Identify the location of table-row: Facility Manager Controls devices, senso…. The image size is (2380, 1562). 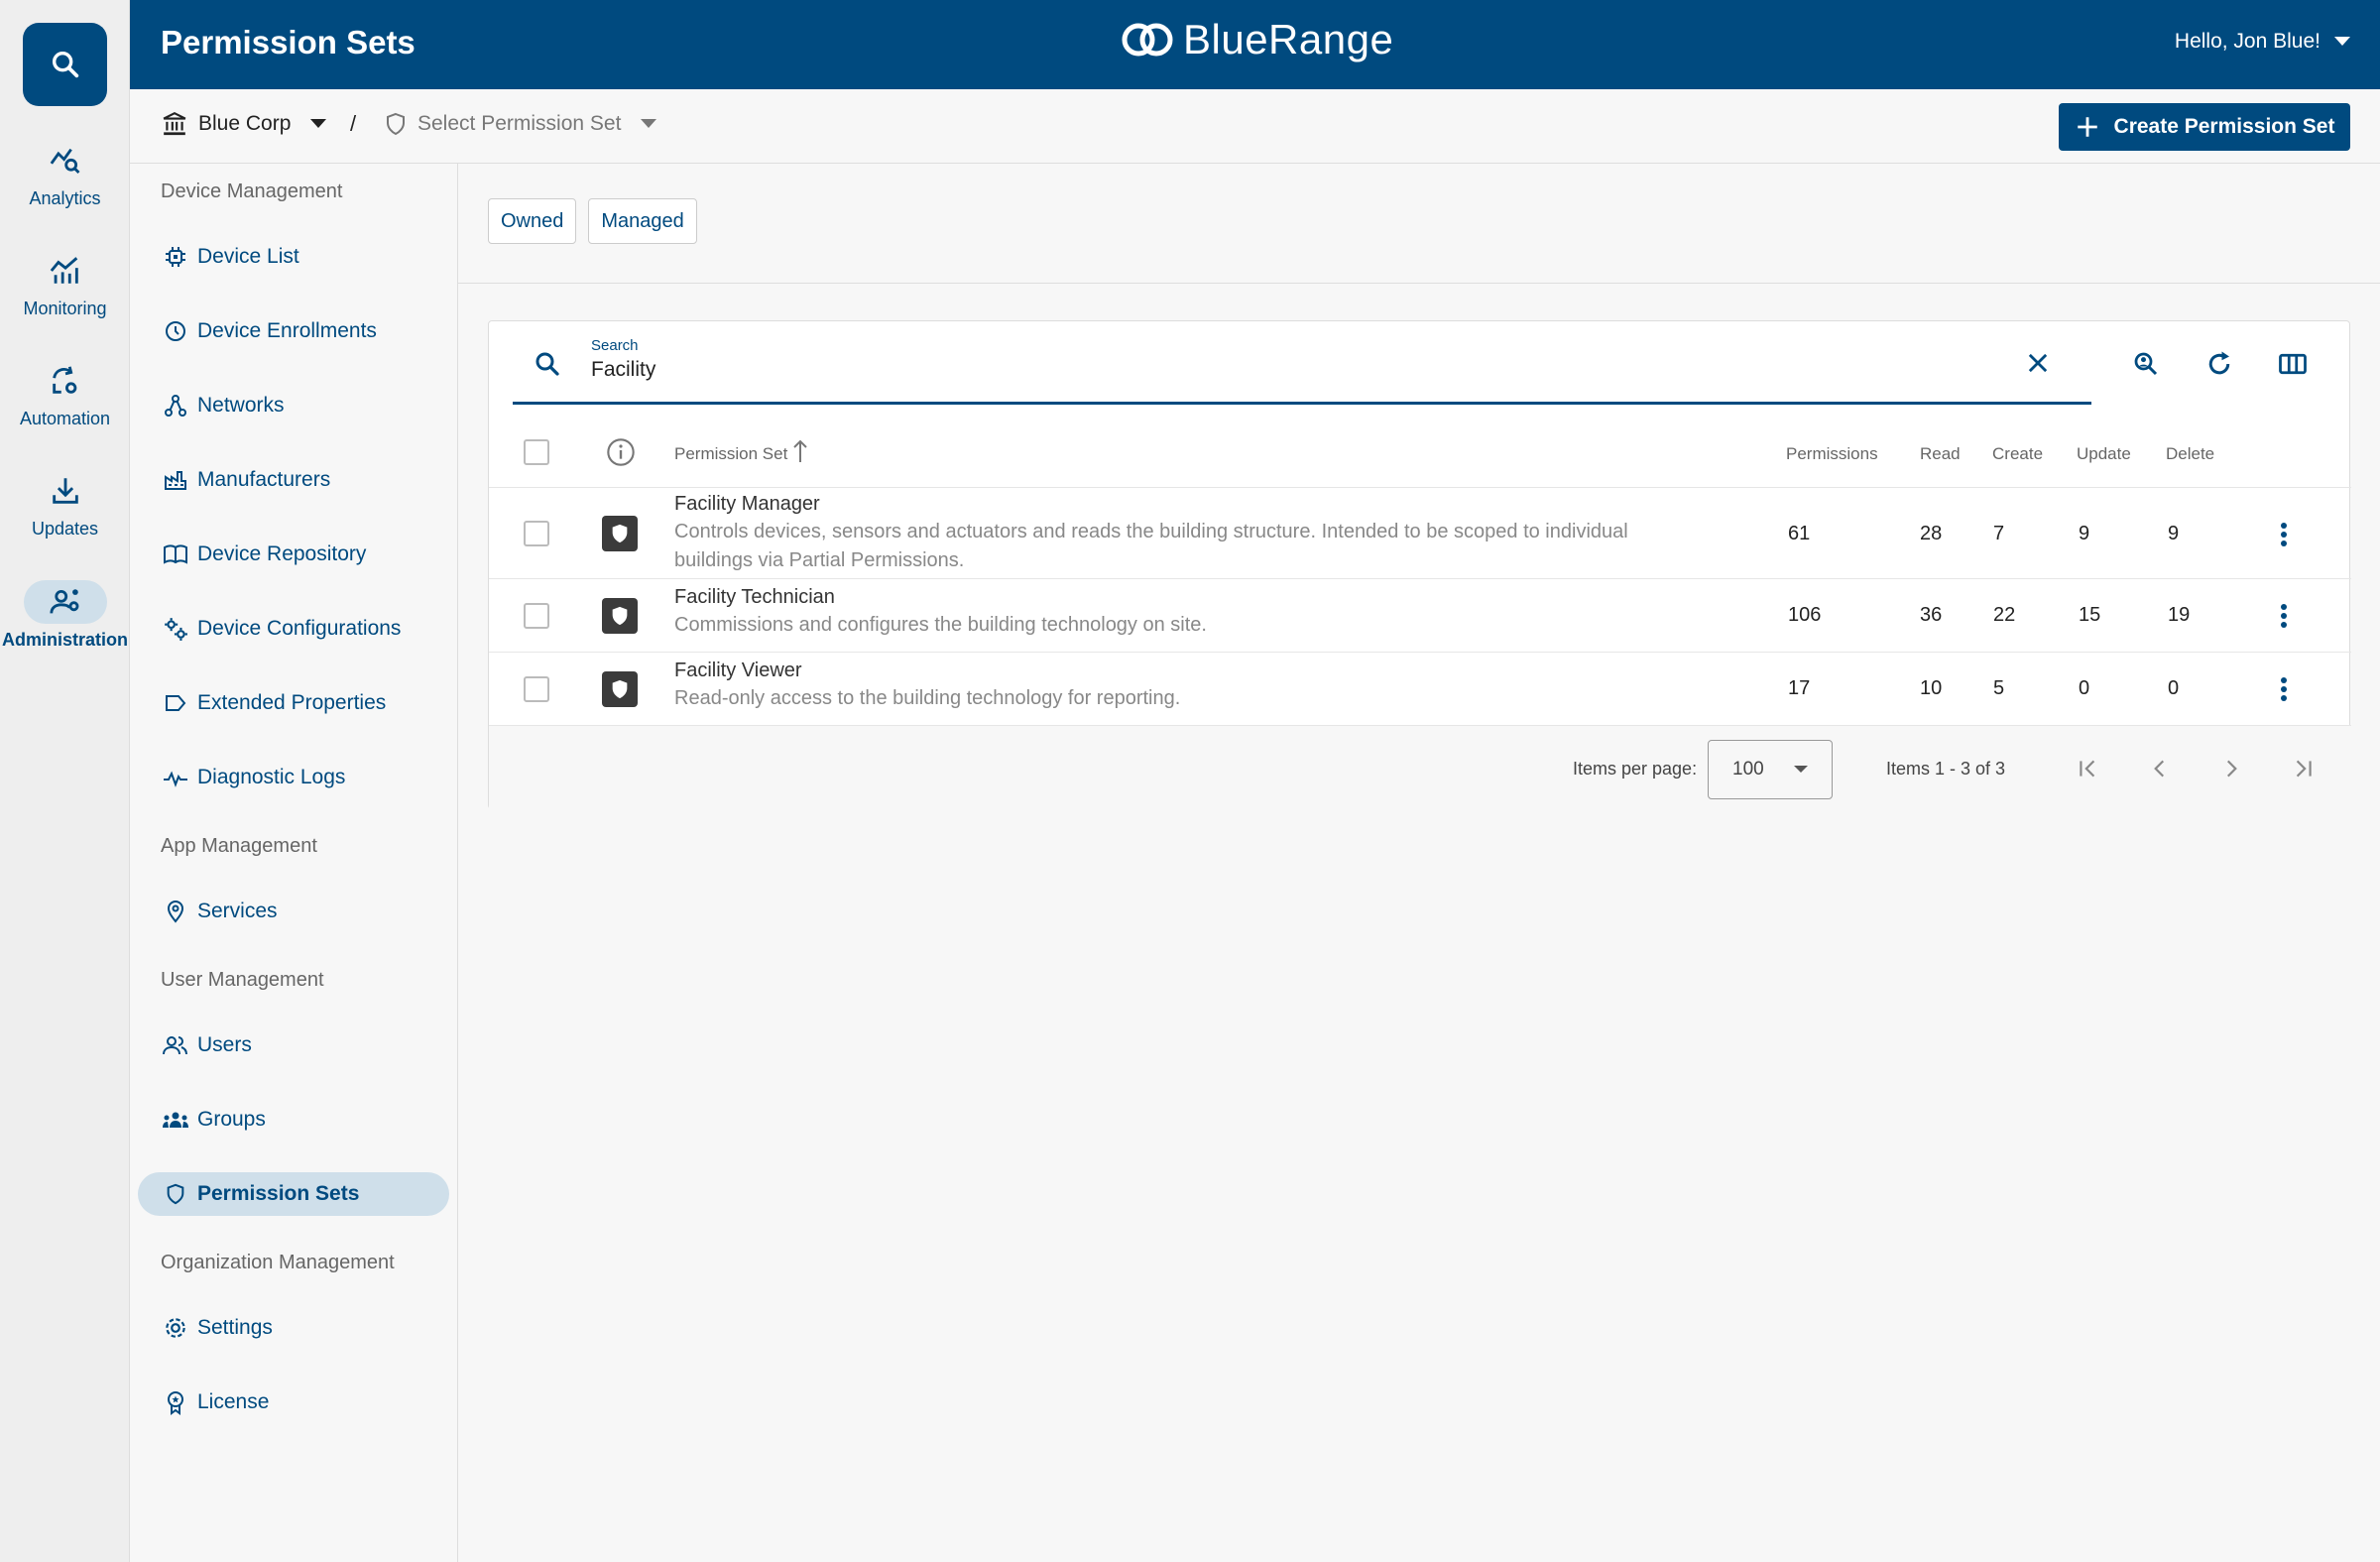
(1420, 533).